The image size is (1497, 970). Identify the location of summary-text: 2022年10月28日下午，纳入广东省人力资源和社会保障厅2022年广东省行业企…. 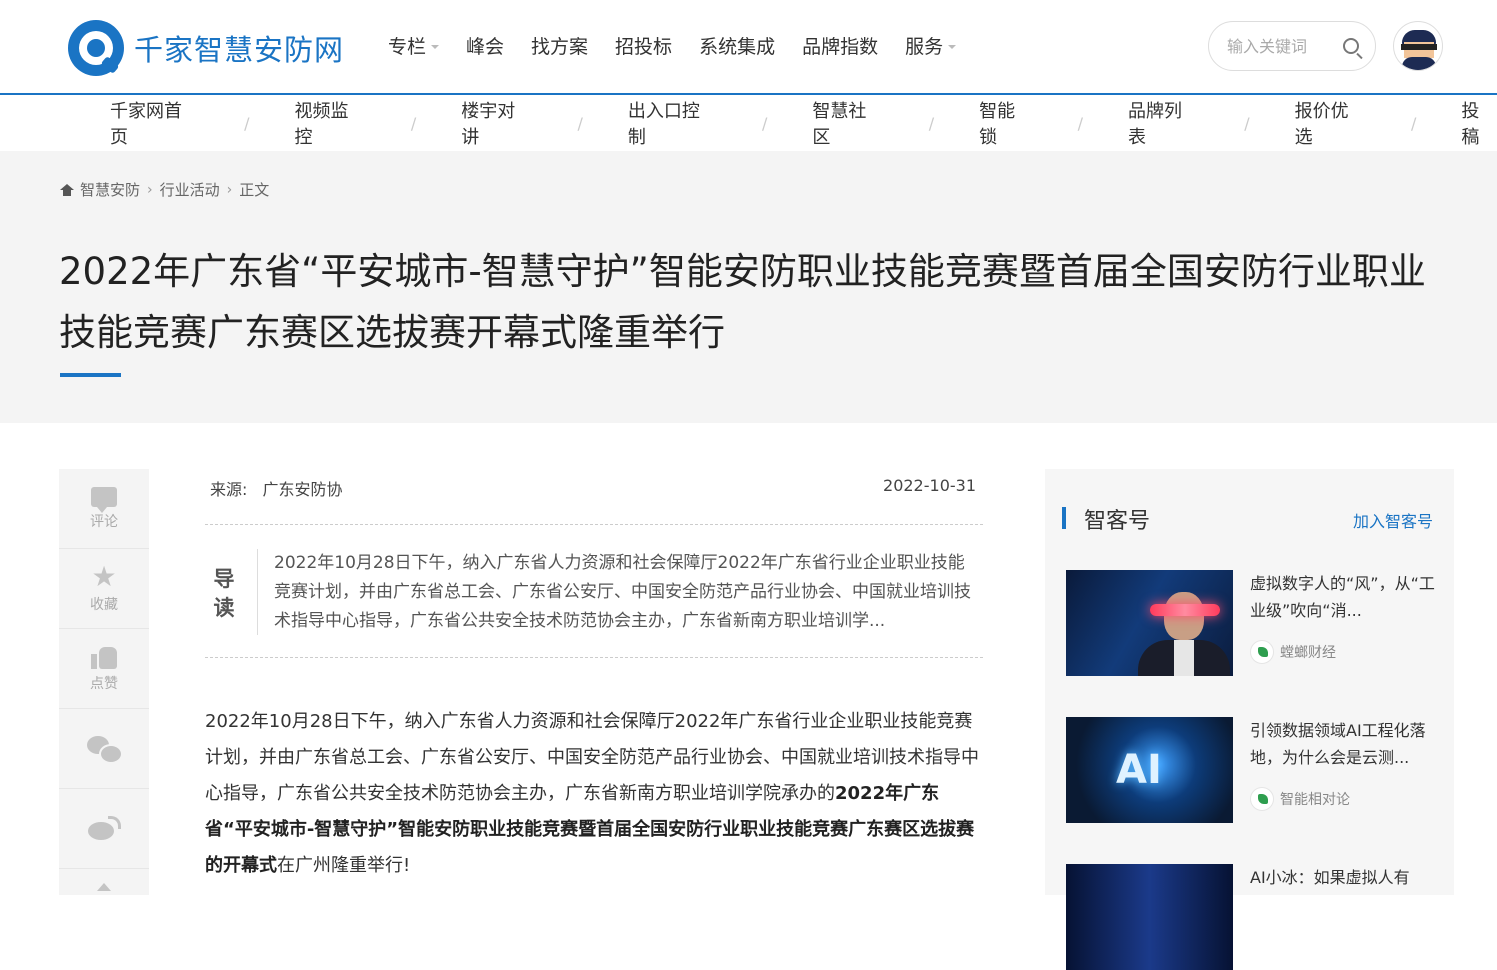
(622, 592).